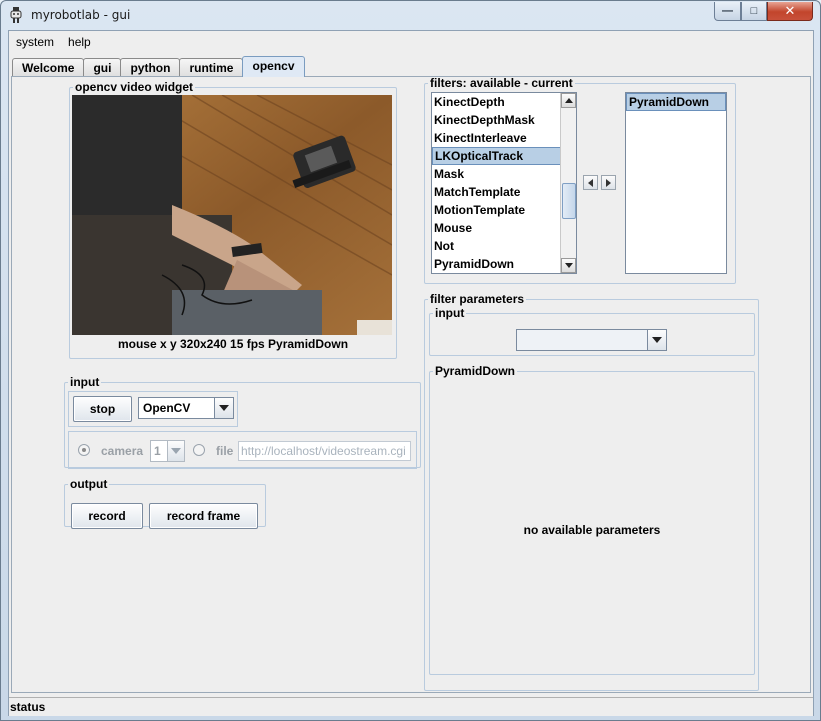 Image resolution: width=821 pixels, height=721 pixels. I want to click on video-caption: mouse x y 320x240 15 fps PyramidDown, so click(233, 344).